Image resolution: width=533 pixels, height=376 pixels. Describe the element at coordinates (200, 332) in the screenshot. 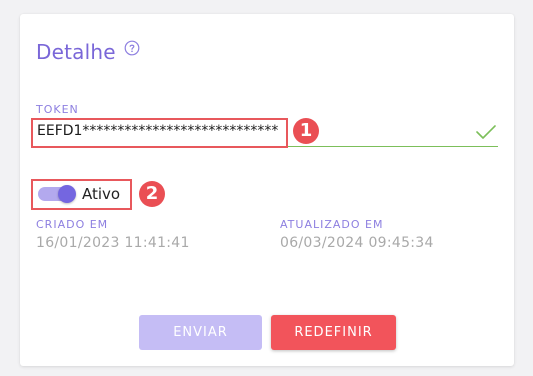

I see `send-button: ENVIAR` at that location.